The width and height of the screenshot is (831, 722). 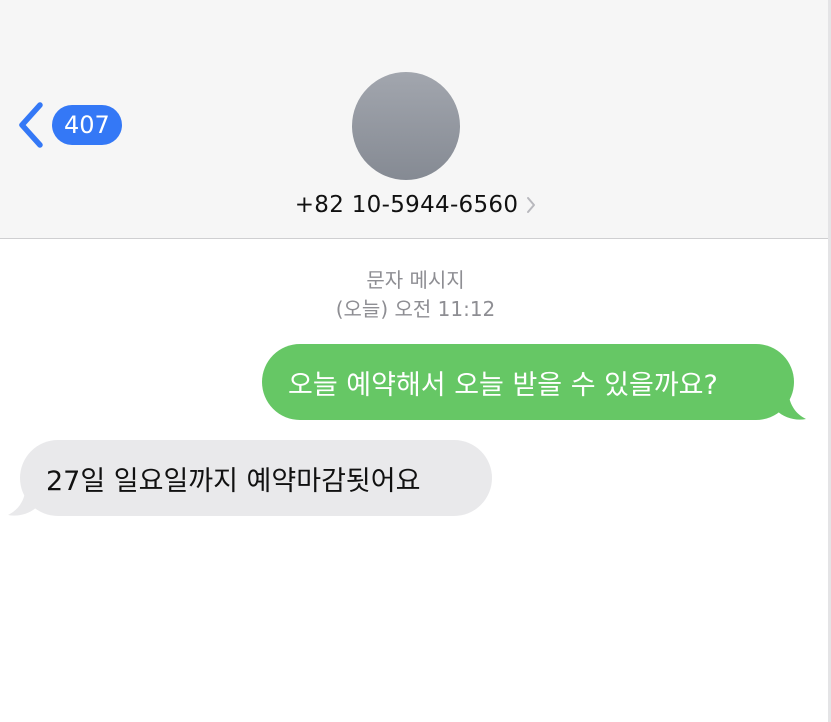 What do you see at coordinates (503, 385) in the screenshot?
I see `message-text: 오늘 예약해서 오늘 받을 수 있을까요?` at bounding box center [503, 385].